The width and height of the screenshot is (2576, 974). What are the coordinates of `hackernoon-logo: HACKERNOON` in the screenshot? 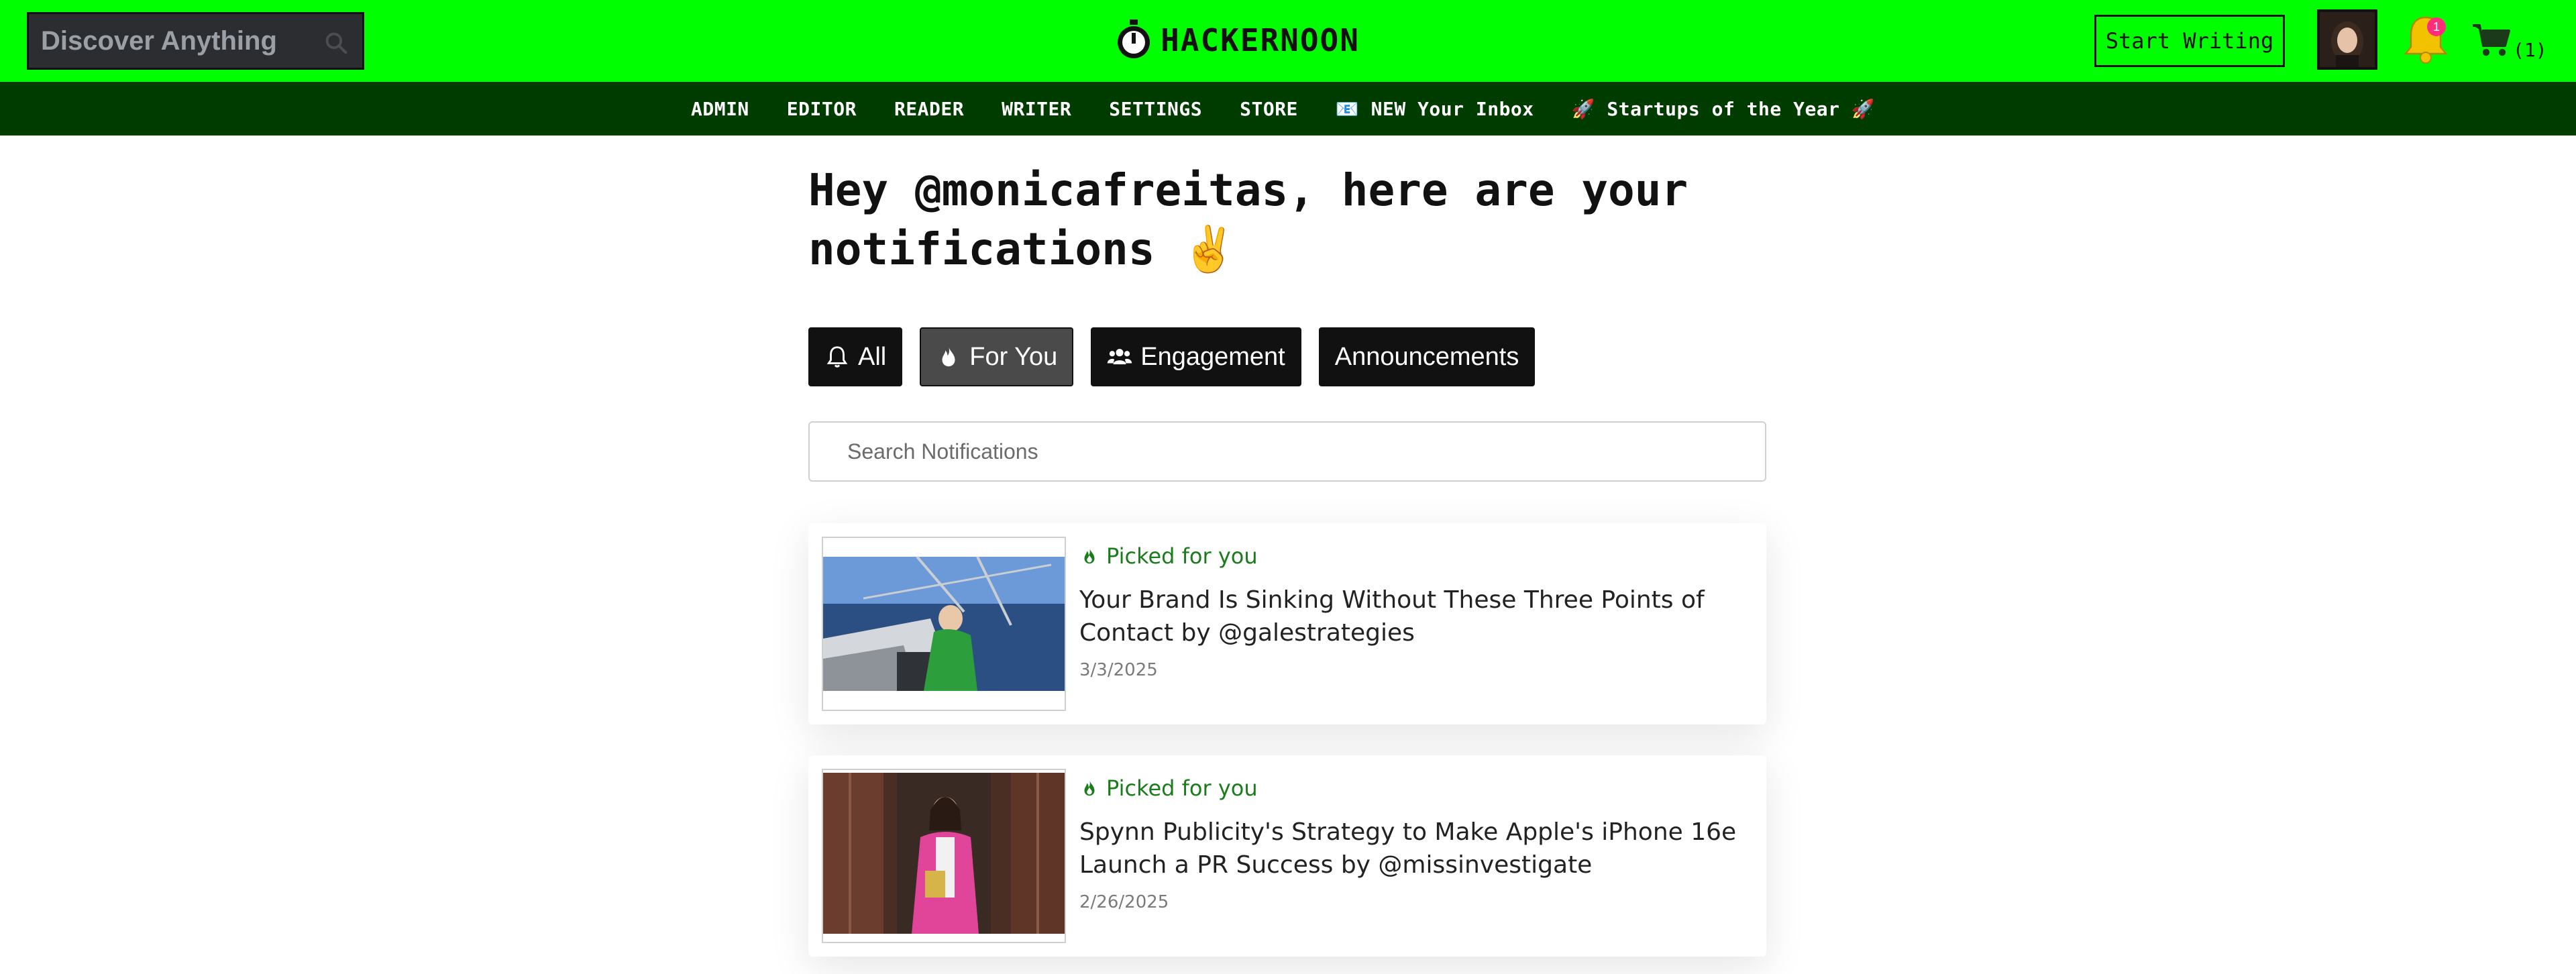 It's located at (1237, 40).